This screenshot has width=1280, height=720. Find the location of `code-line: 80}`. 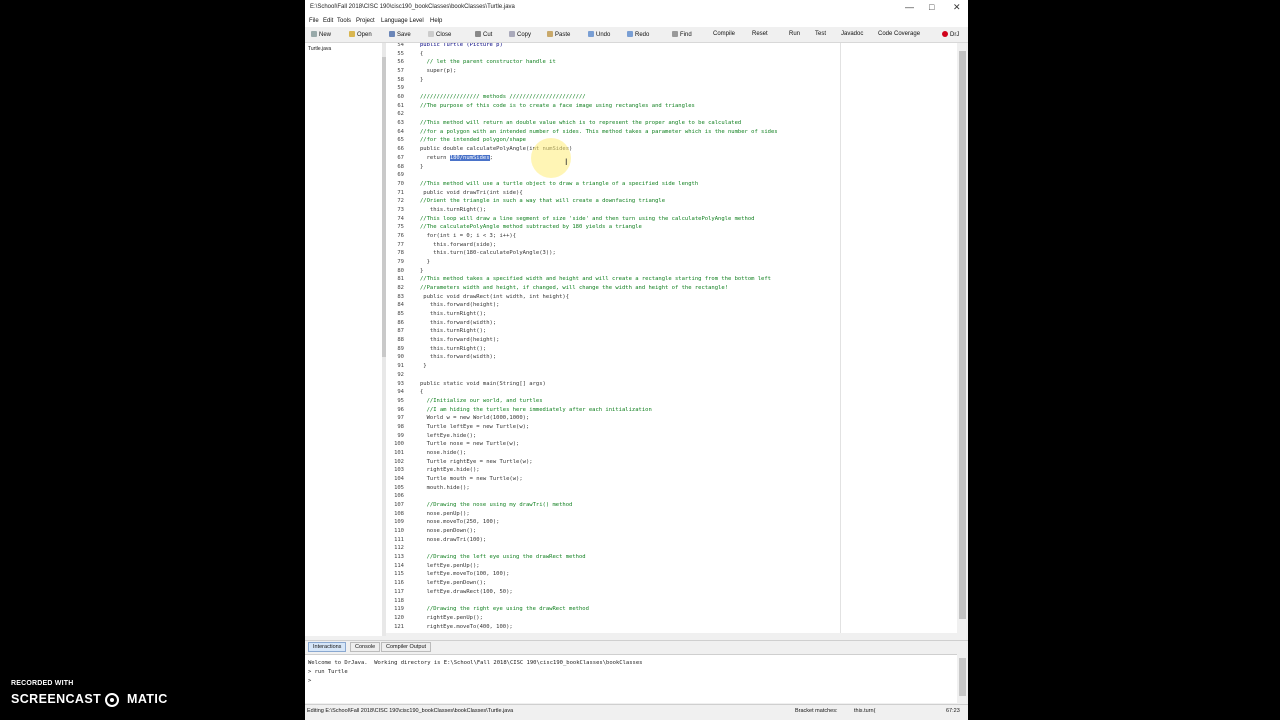

code-line: 80} is located at coordinates (666, 271).